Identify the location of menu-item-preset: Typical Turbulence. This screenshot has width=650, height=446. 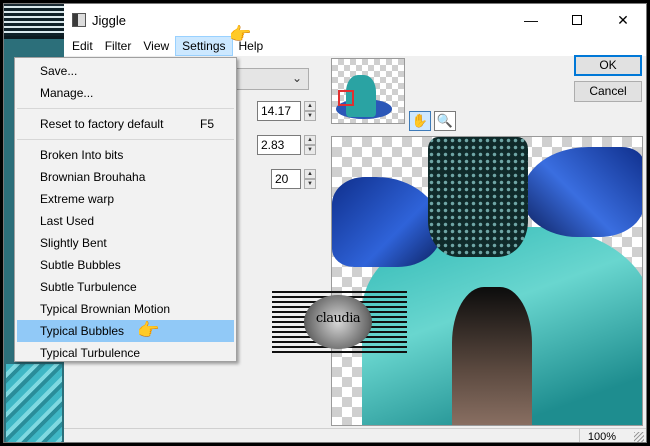
(125, 353).